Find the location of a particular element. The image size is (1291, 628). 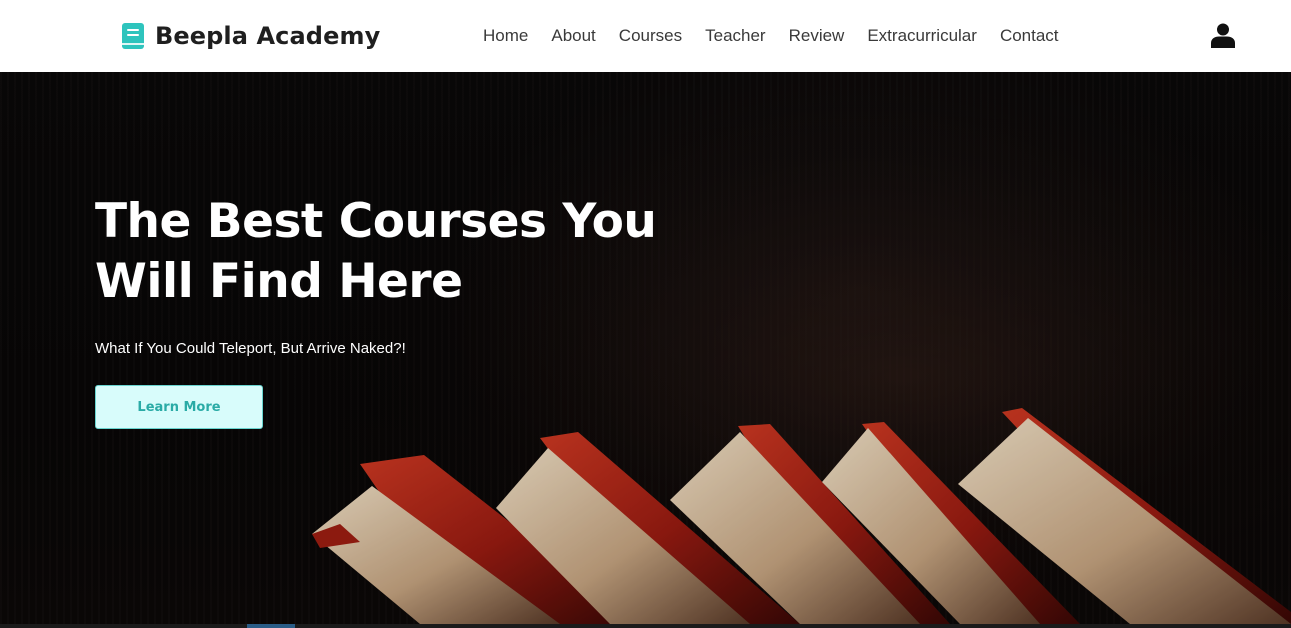

nav-link-home: Home is located at coordinates (505, 36).